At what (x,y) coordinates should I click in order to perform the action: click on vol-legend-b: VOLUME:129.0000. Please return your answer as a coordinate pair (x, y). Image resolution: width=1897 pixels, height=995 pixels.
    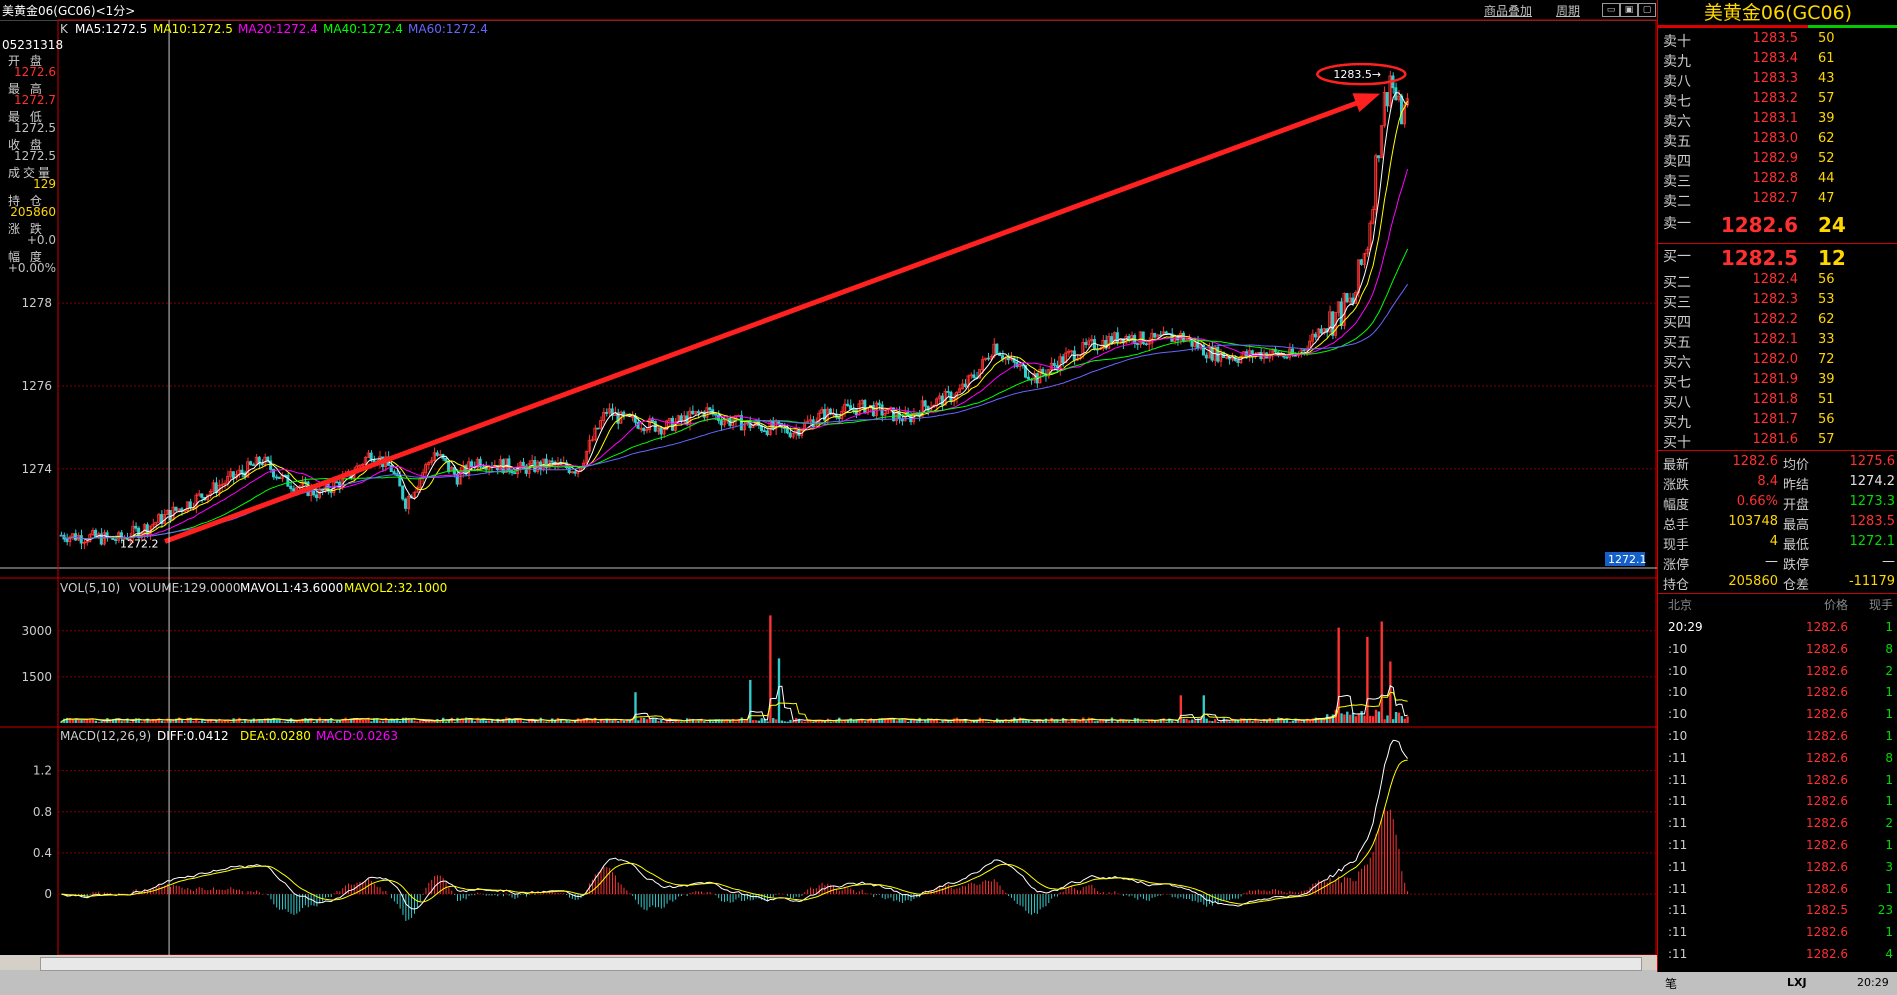
    Looking at the image, I should click on (185, 588).